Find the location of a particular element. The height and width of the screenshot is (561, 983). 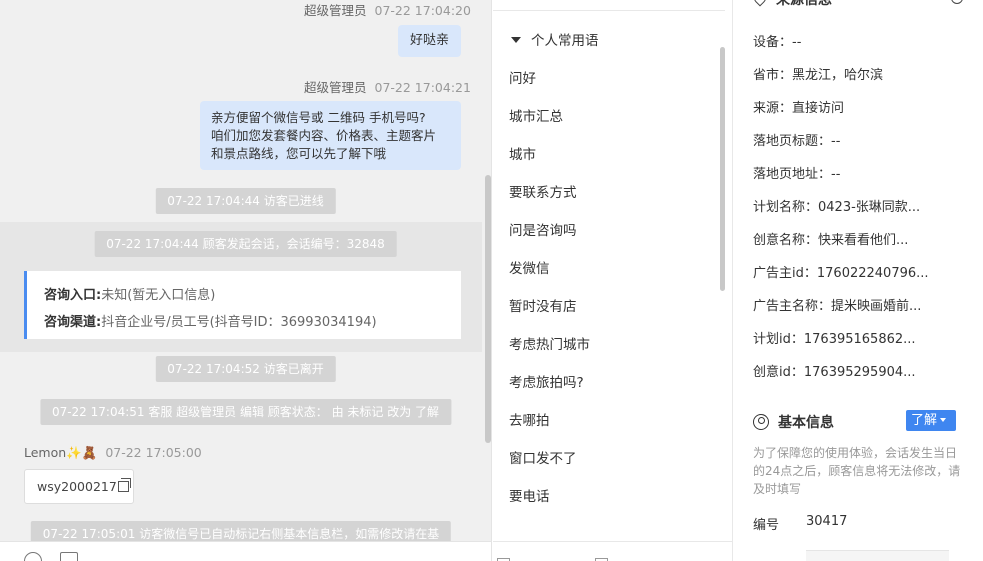

info-hint-text: 为了保障您的使用体验，会话发生当日的24点之后，顾客信息将无法修改，请及时填写 is located at coordinates (857, 471).